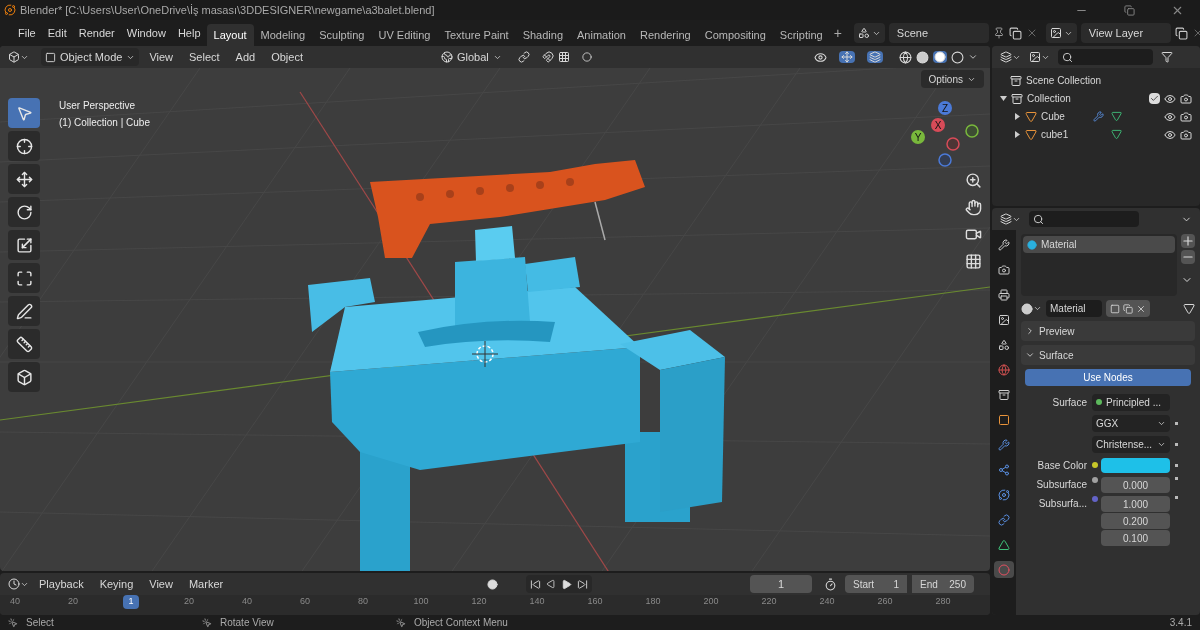 Image resolution: width=1200 pixels, height=630 pixels. What do you see at coordinates (1135, 504) in the screenshot?
I see `number-field: 1.000` at bounding box center [1135, 504].